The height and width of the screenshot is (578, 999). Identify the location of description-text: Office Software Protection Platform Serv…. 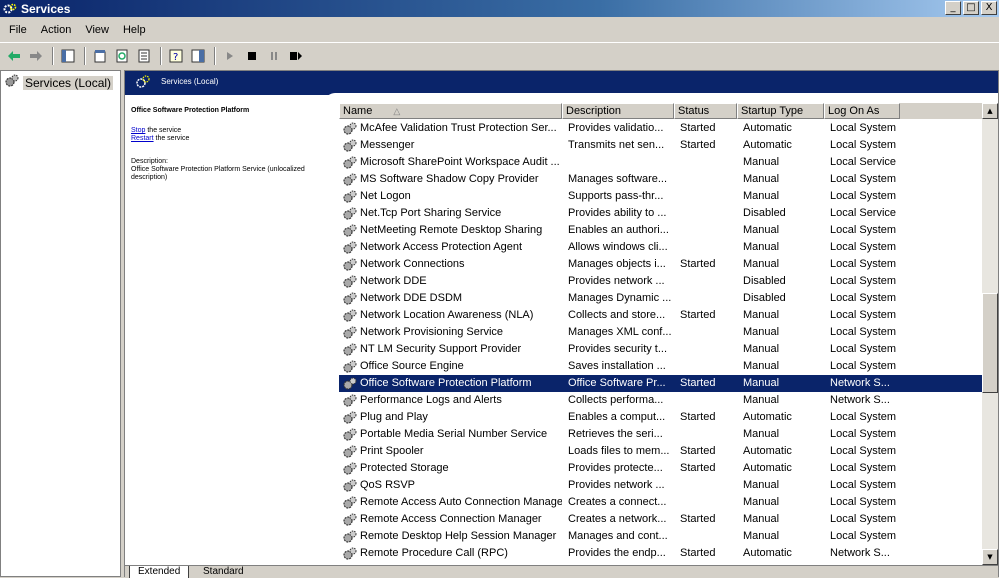
(218, 173).